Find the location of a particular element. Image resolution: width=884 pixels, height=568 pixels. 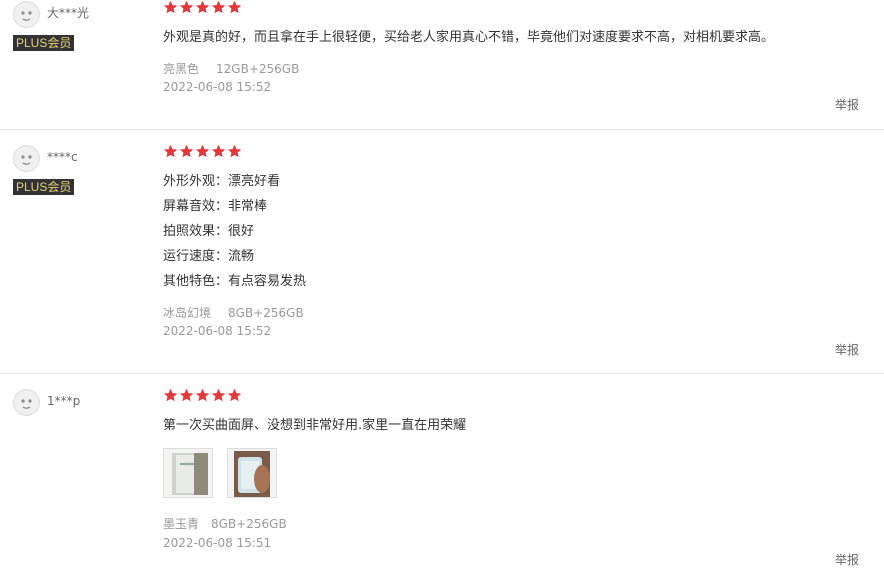

phone-hand-photo is located at coordinates (252, 473).